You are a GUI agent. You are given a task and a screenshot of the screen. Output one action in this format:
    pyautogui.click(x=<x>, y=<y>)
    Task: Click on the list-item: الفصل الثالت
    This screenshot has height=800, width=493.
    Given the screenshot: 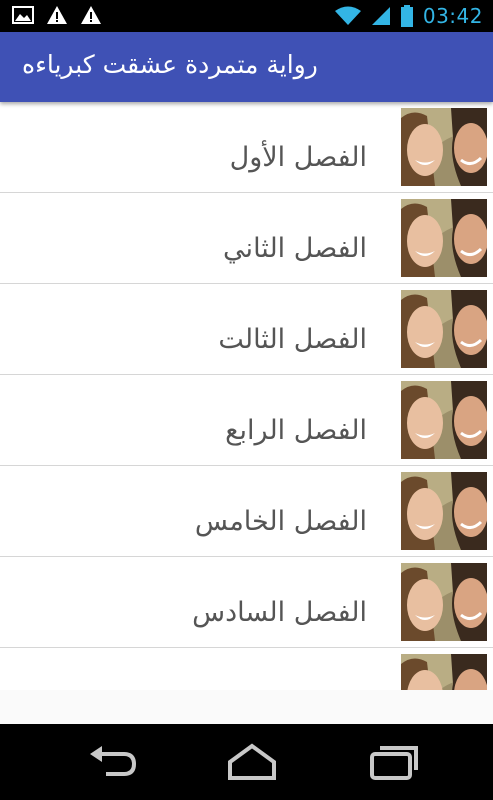 What is the action you would take?
    pyautogui.click(x=246, y=329)
    